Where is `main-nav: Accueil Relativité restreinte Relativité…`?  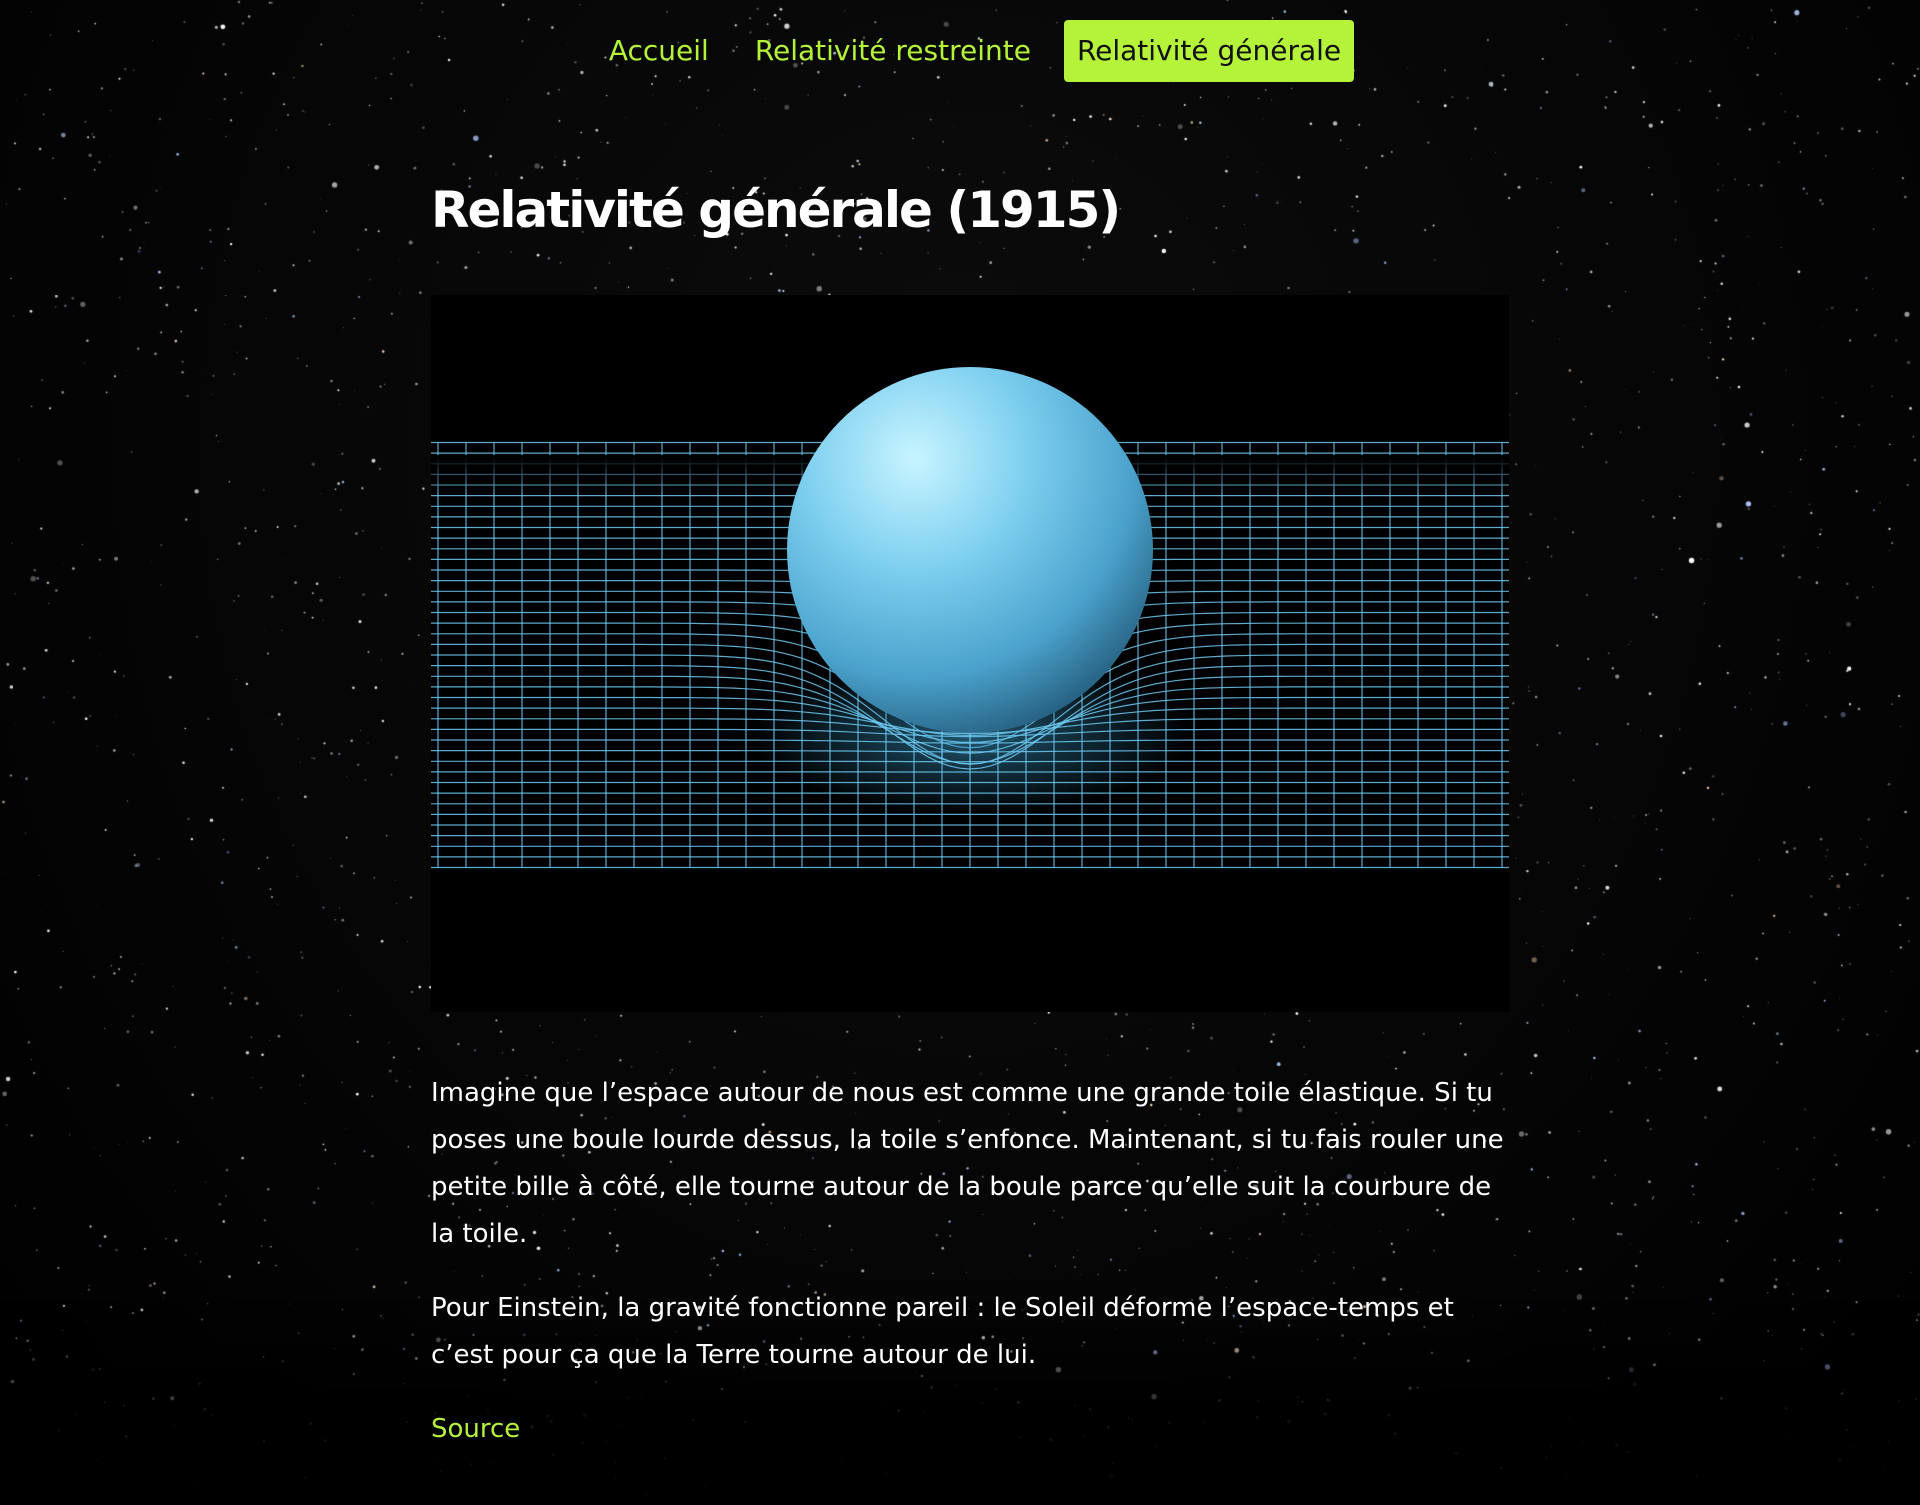
main-nav: Accueil Relativité restreinte Relativité… is located at coordinates (960, 51).